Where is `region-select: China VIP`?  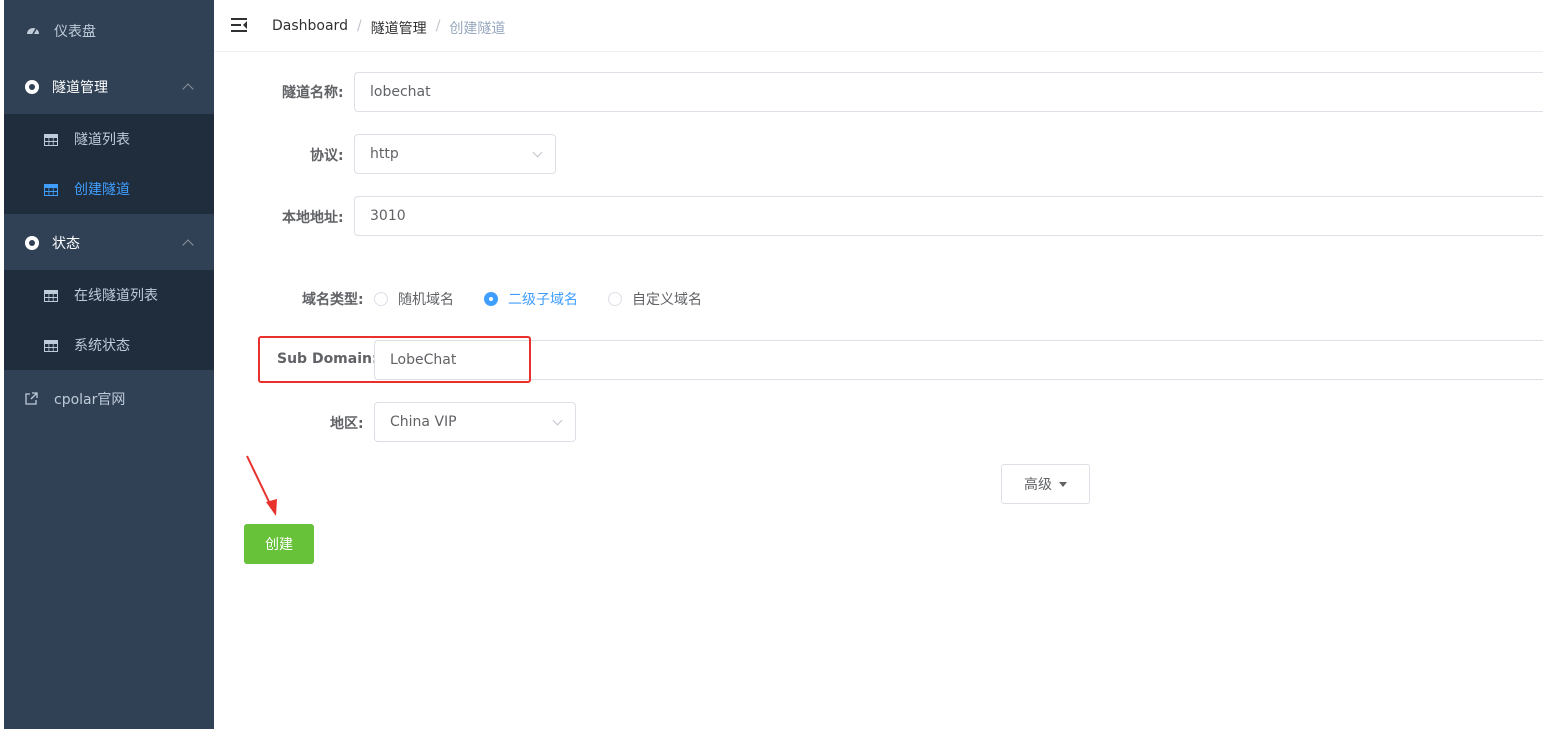
region-select: China VIP is located at coordinates (475, 422).